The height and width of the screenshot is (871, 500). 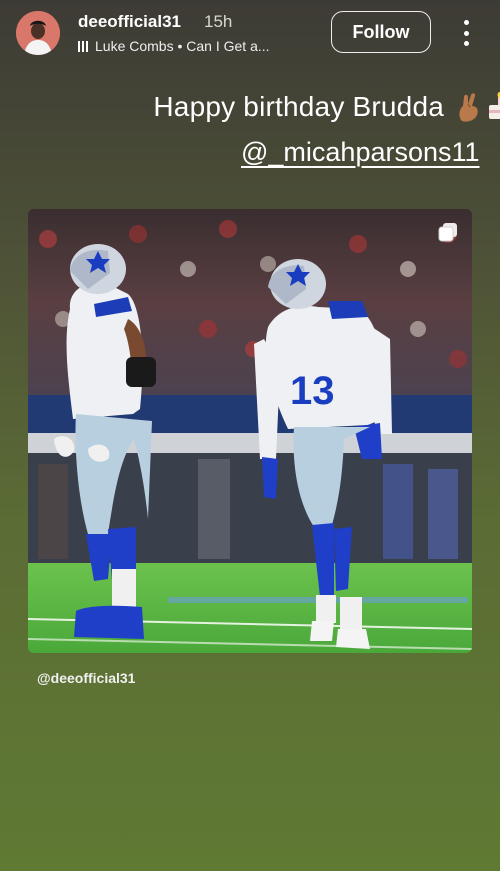 What do you see at coordinates (129, 22) in the screenshot?
I see `username: deeofficial31` at bounding box center [129, 22].